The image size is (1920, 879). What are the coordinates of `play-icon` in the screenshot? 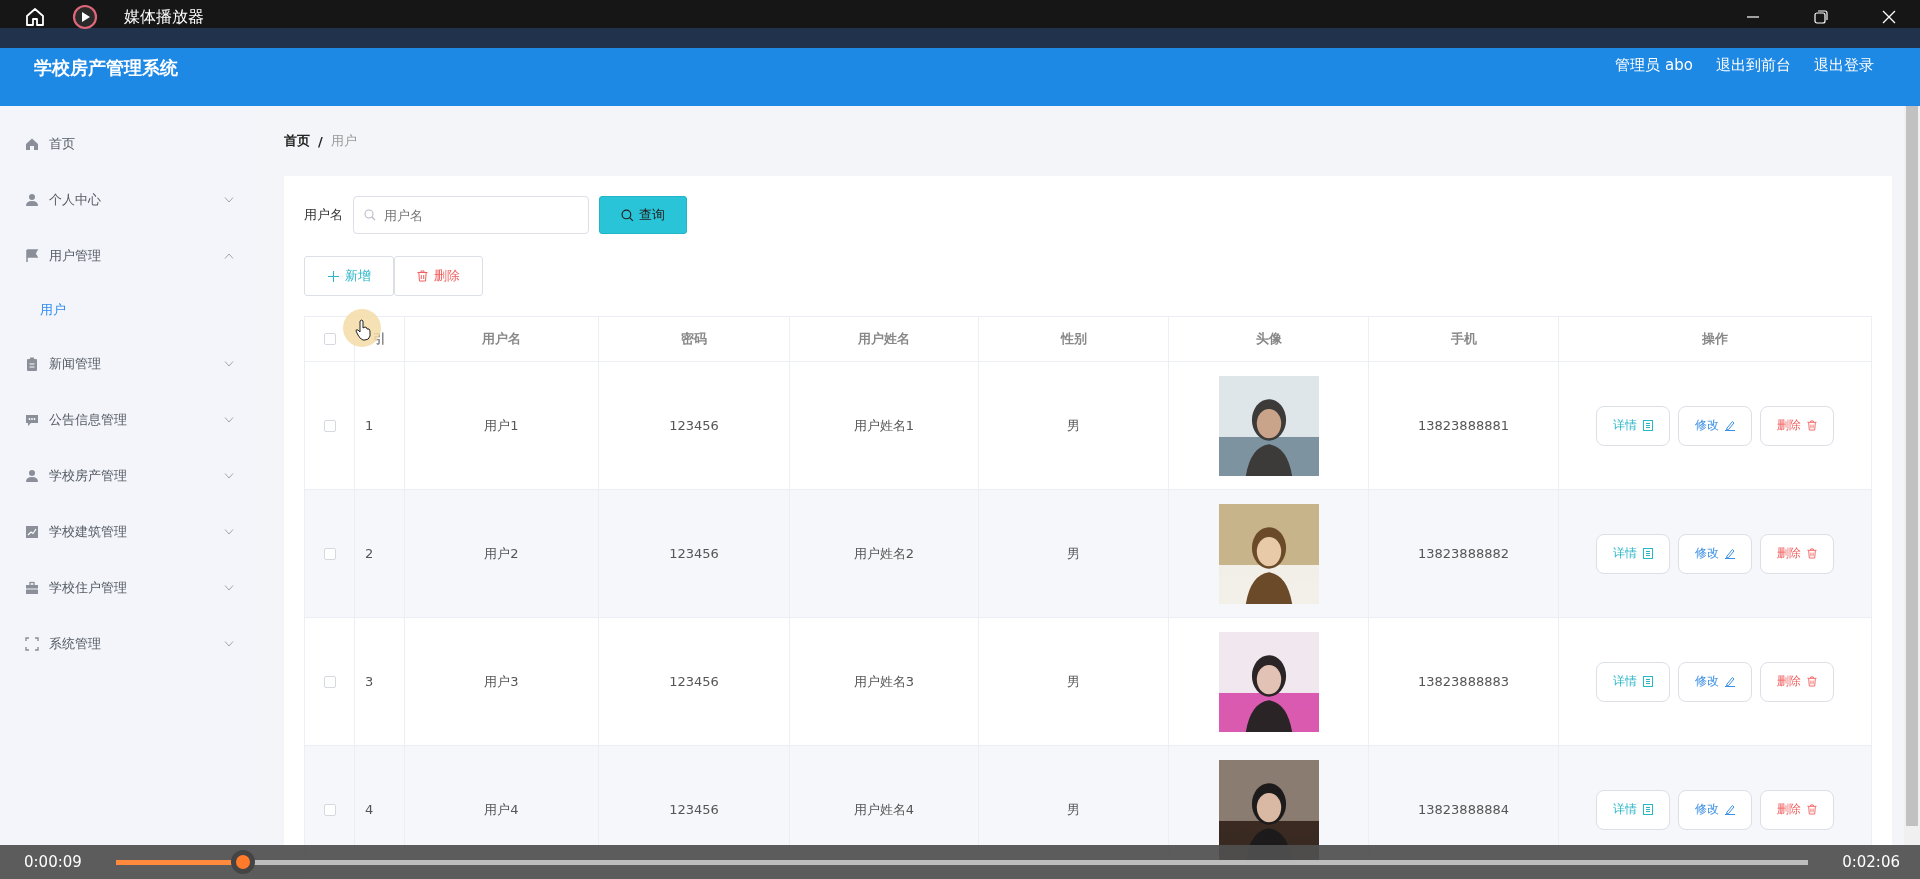 It's located at (85, 17).